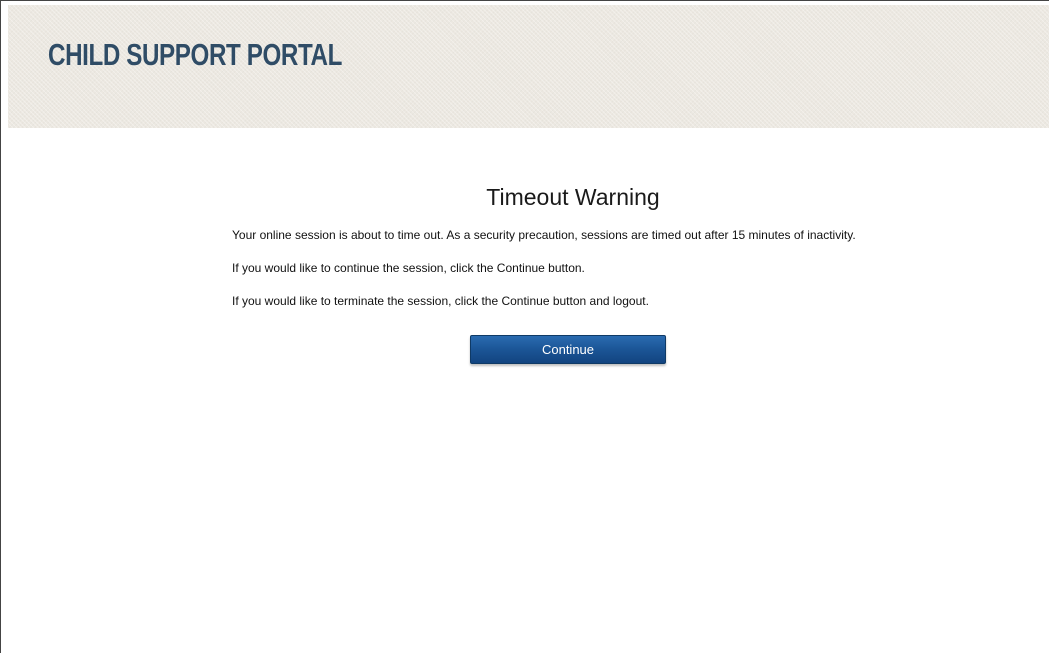 Image resolution: width=1049 pixels, height=653 pixels. Describe the element at coordinates (195, 54) in the screenshot. I see `portal-title: CHILD SUPPORT PORTAL` at that location.